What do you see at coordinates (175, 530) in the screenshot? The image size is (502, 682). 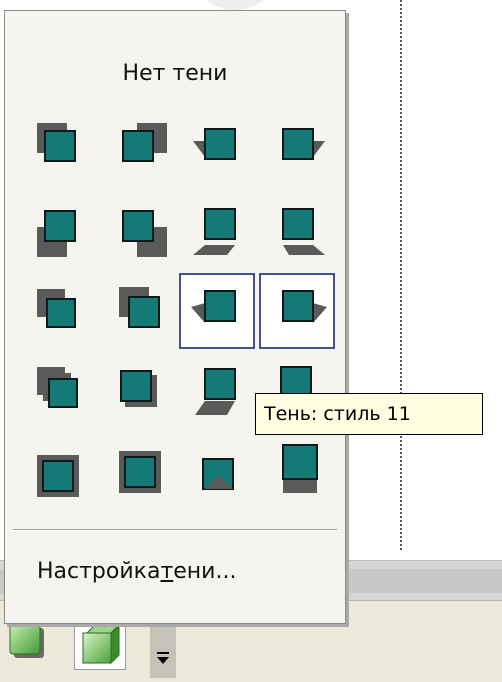 I see `menu-separator` at bounding box center [175, 530].